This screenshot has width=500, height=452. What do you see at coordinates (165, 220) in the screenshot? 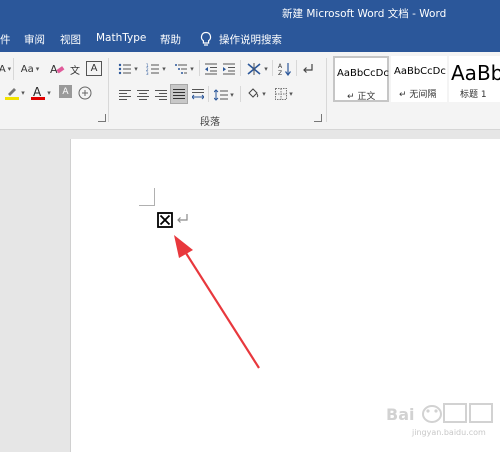
I see `checked-box-symbol` at bounding box center [165, 220].